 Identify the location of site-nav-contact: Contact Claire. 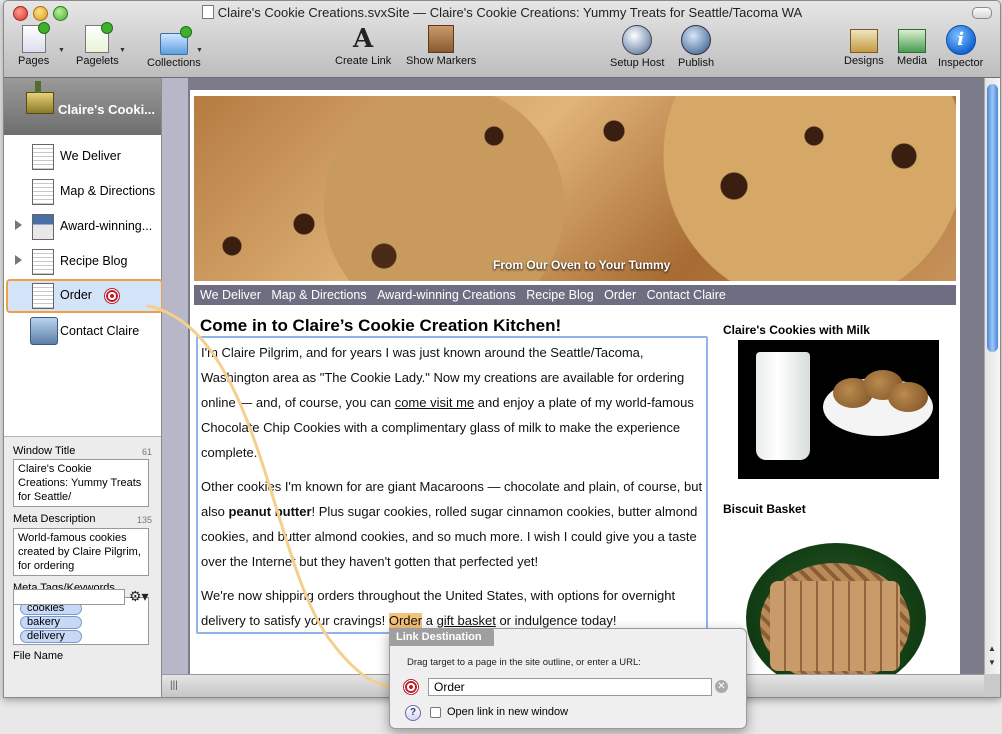
(686, 295).